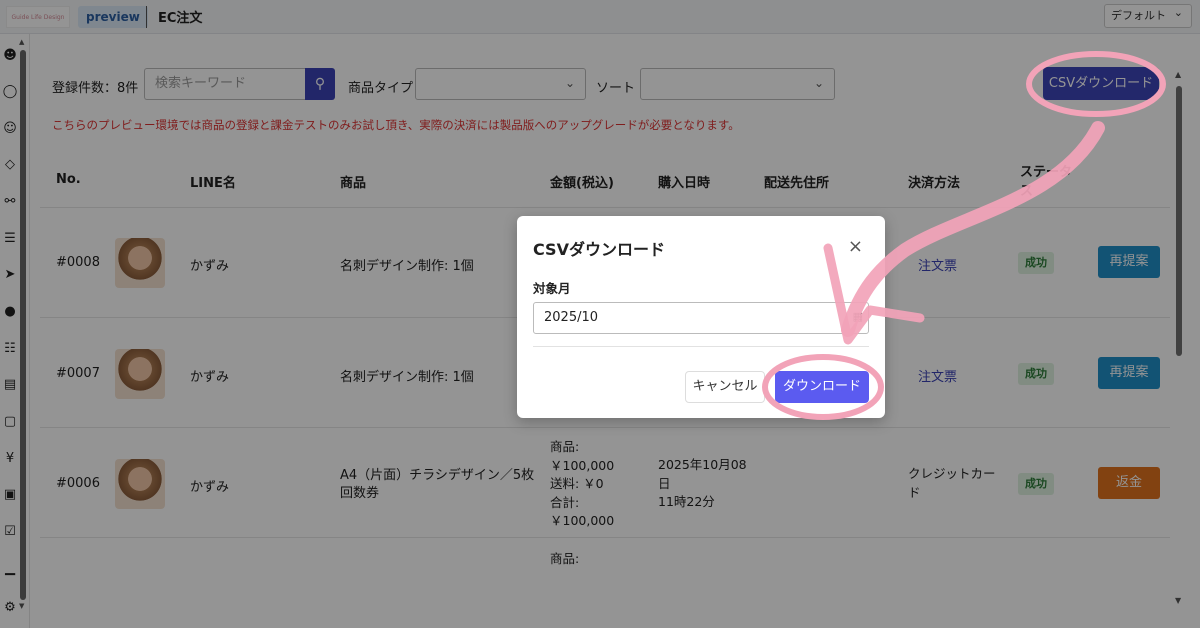 The width and height of the screenshot is (1200, 628). I want to click on close-icon: ×, so click(855, 246).